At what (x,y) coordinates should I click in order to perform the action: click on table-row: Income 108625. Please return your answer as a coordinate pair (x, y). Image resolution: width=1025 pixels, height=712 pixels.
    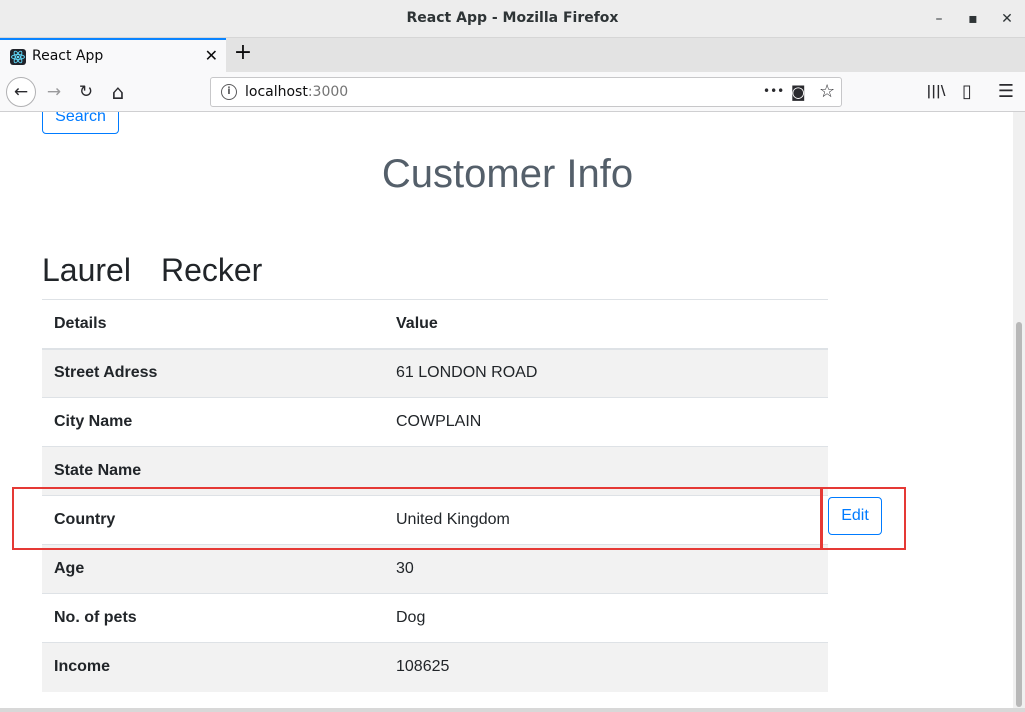
    Looking at the image, I should click on (435, 667).